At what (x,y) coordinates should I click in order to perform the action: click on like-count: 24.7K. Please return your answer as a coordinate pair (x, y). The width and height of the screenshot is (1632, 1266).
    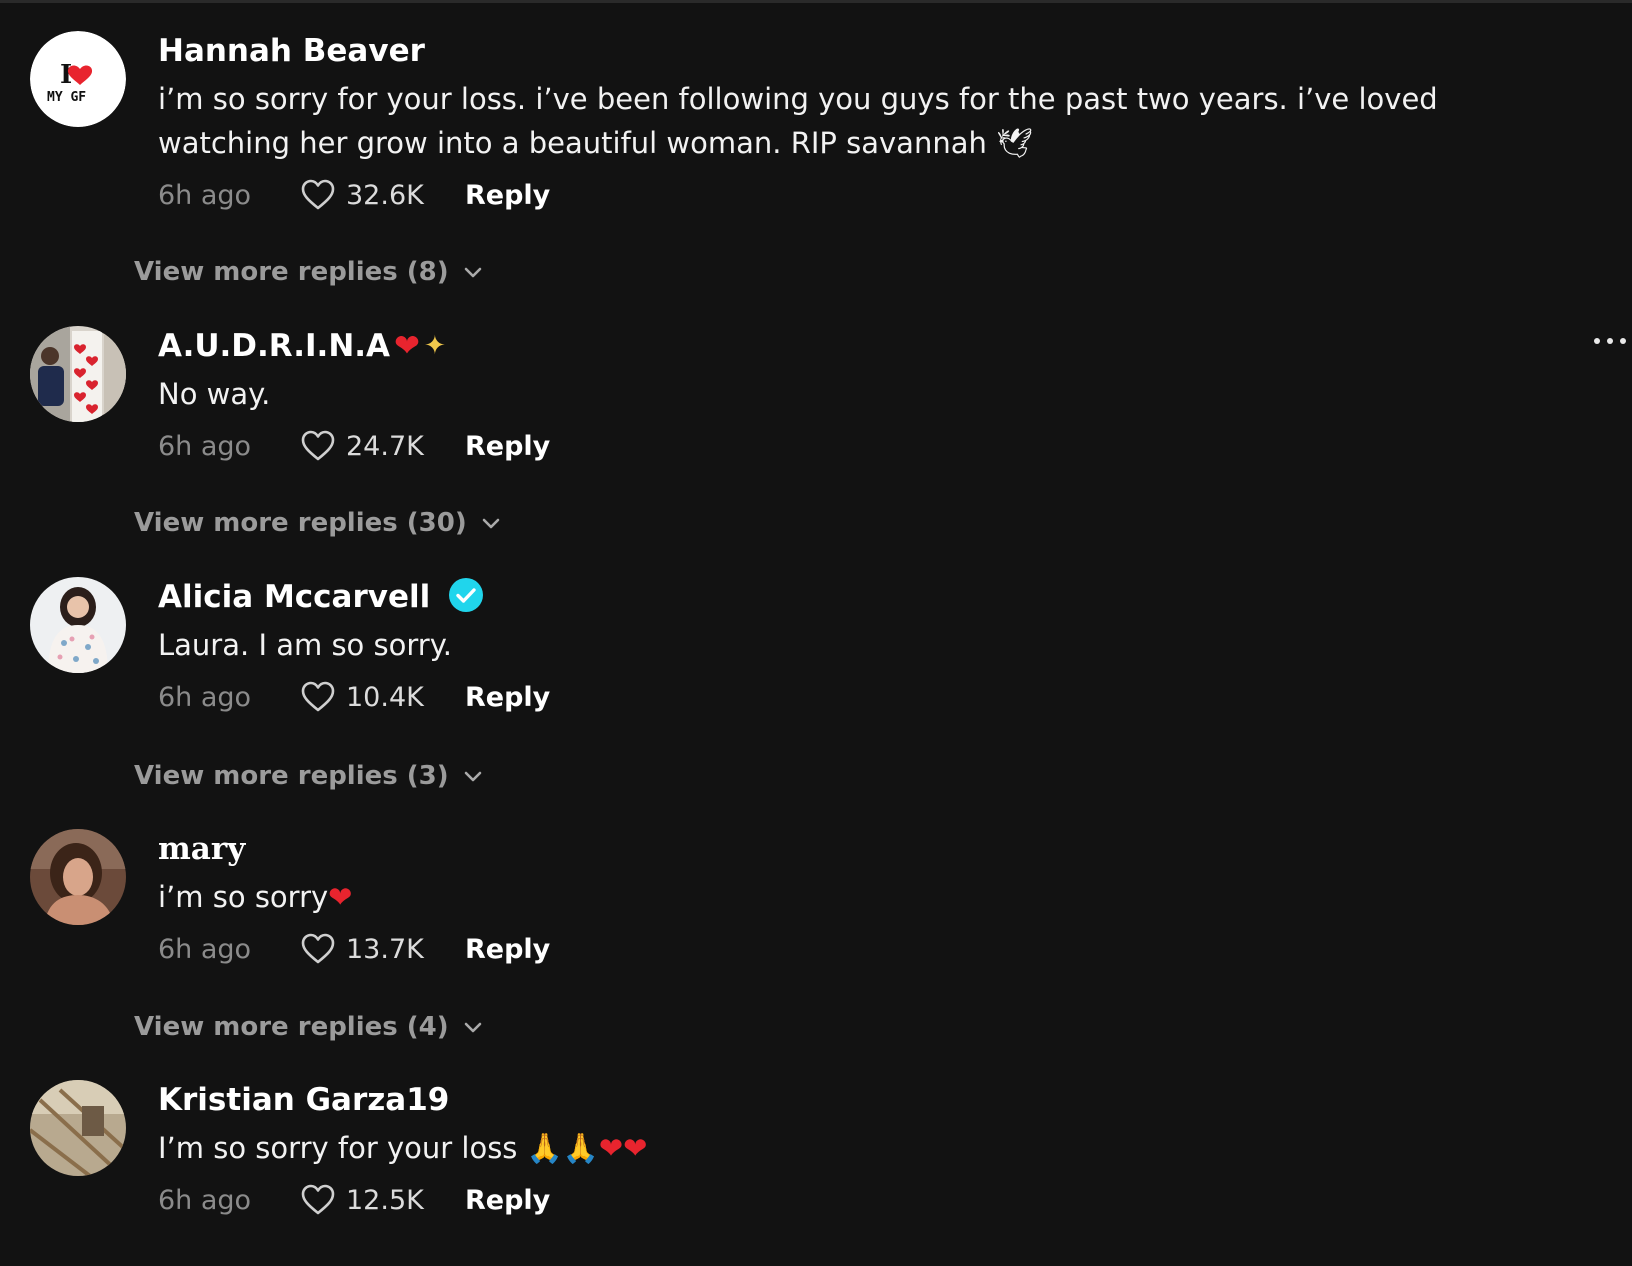
    Looking at the image, I should click on (385, 446).